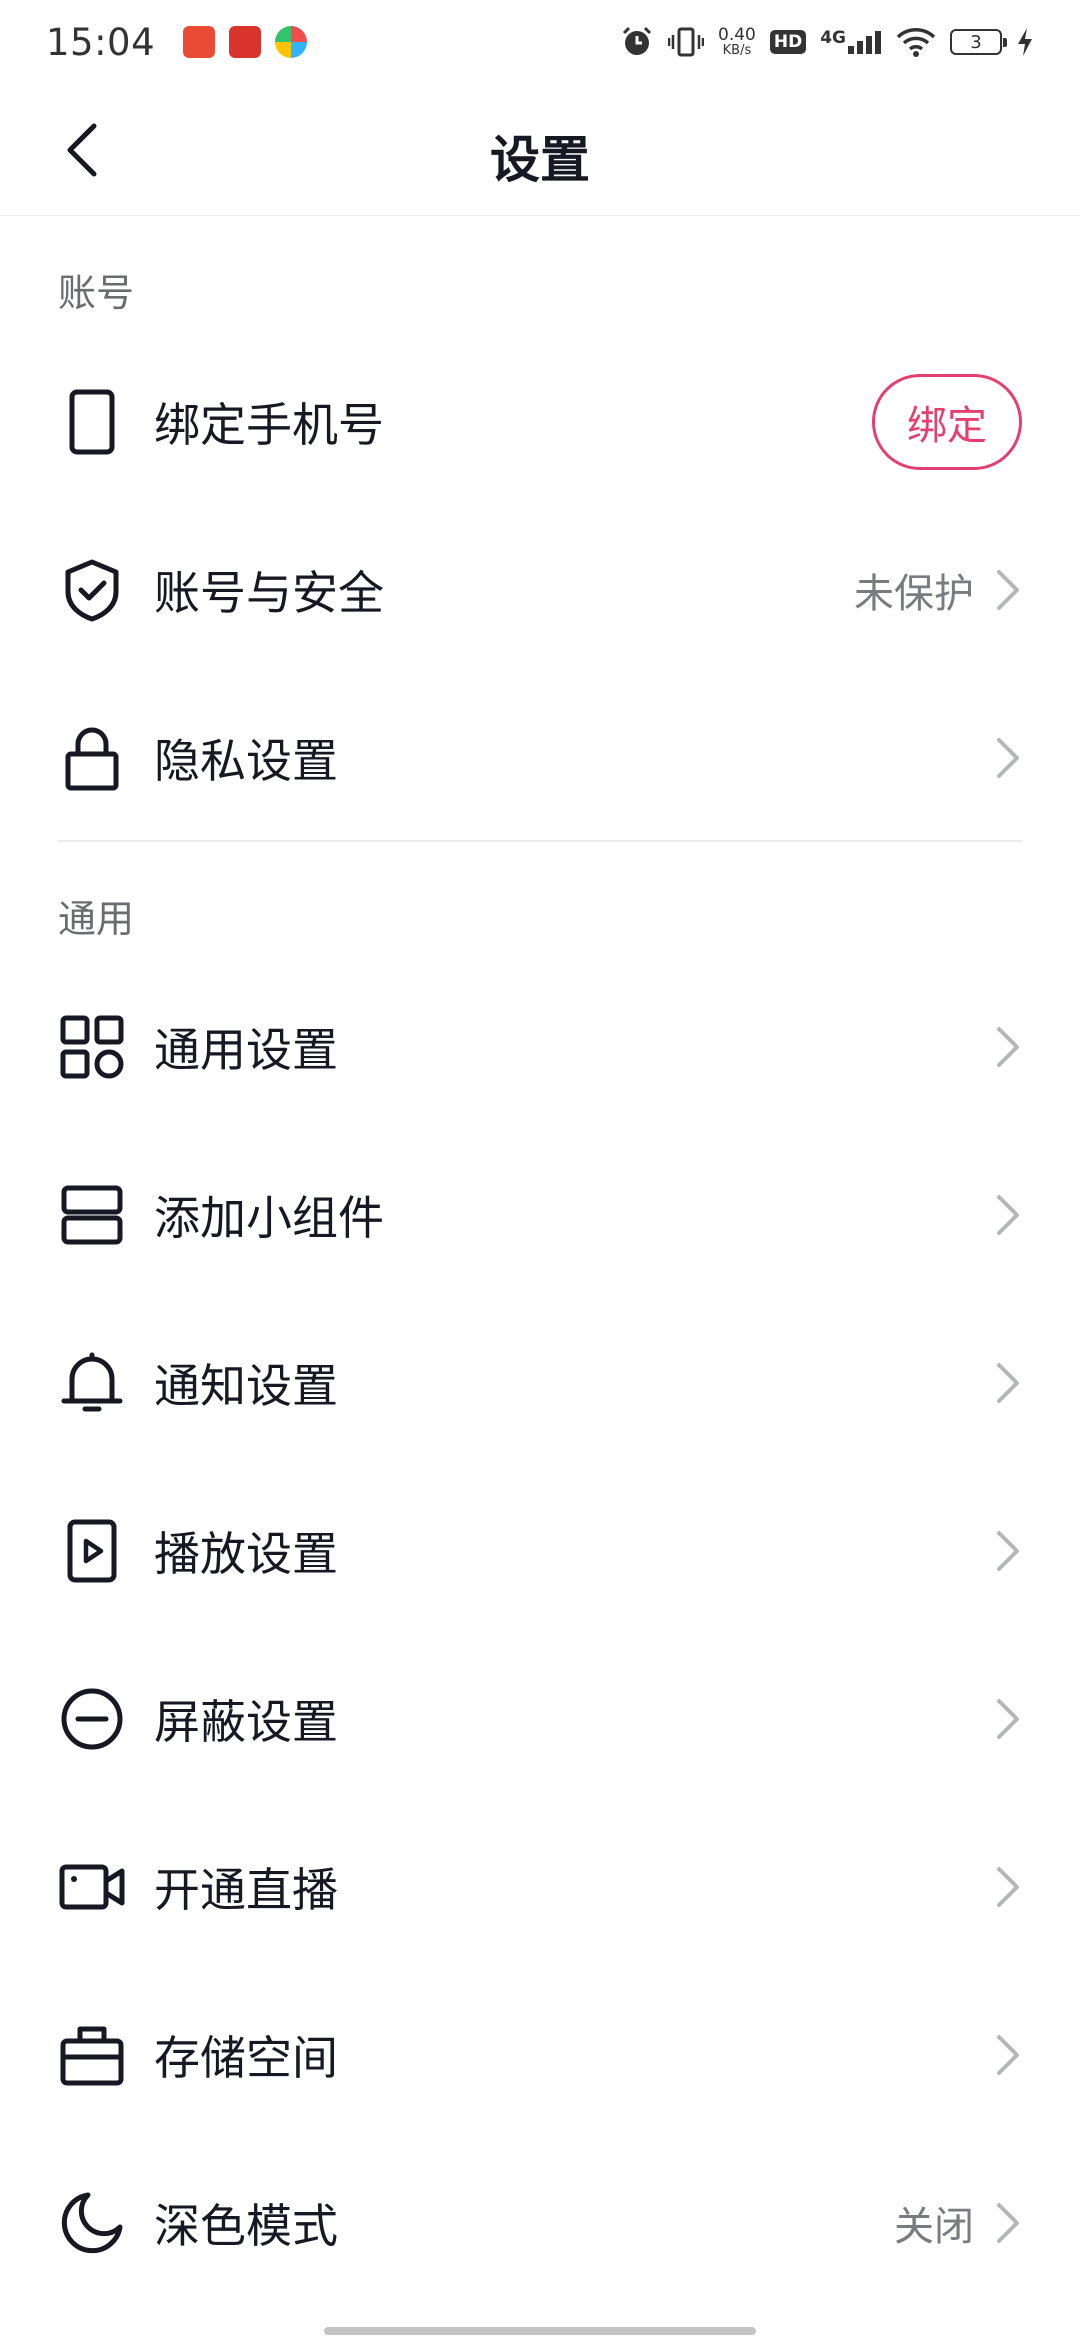 This screenshot has width=1080, height=2340. I want to click on row-start-live: 开通直播, so click(540, 1887).